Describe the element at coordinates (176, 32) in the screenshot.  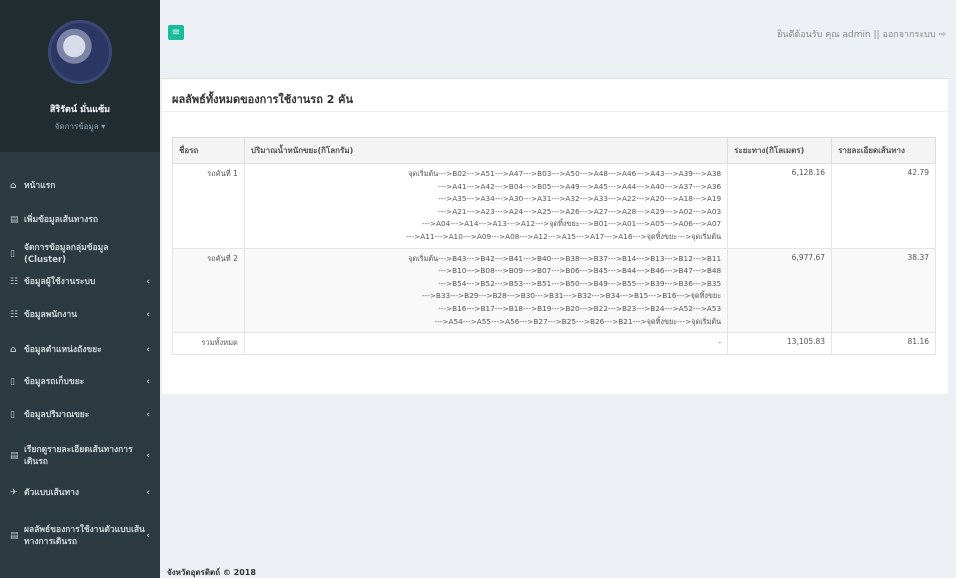
I see `sidebar-toggle-button: ≡` at that location.